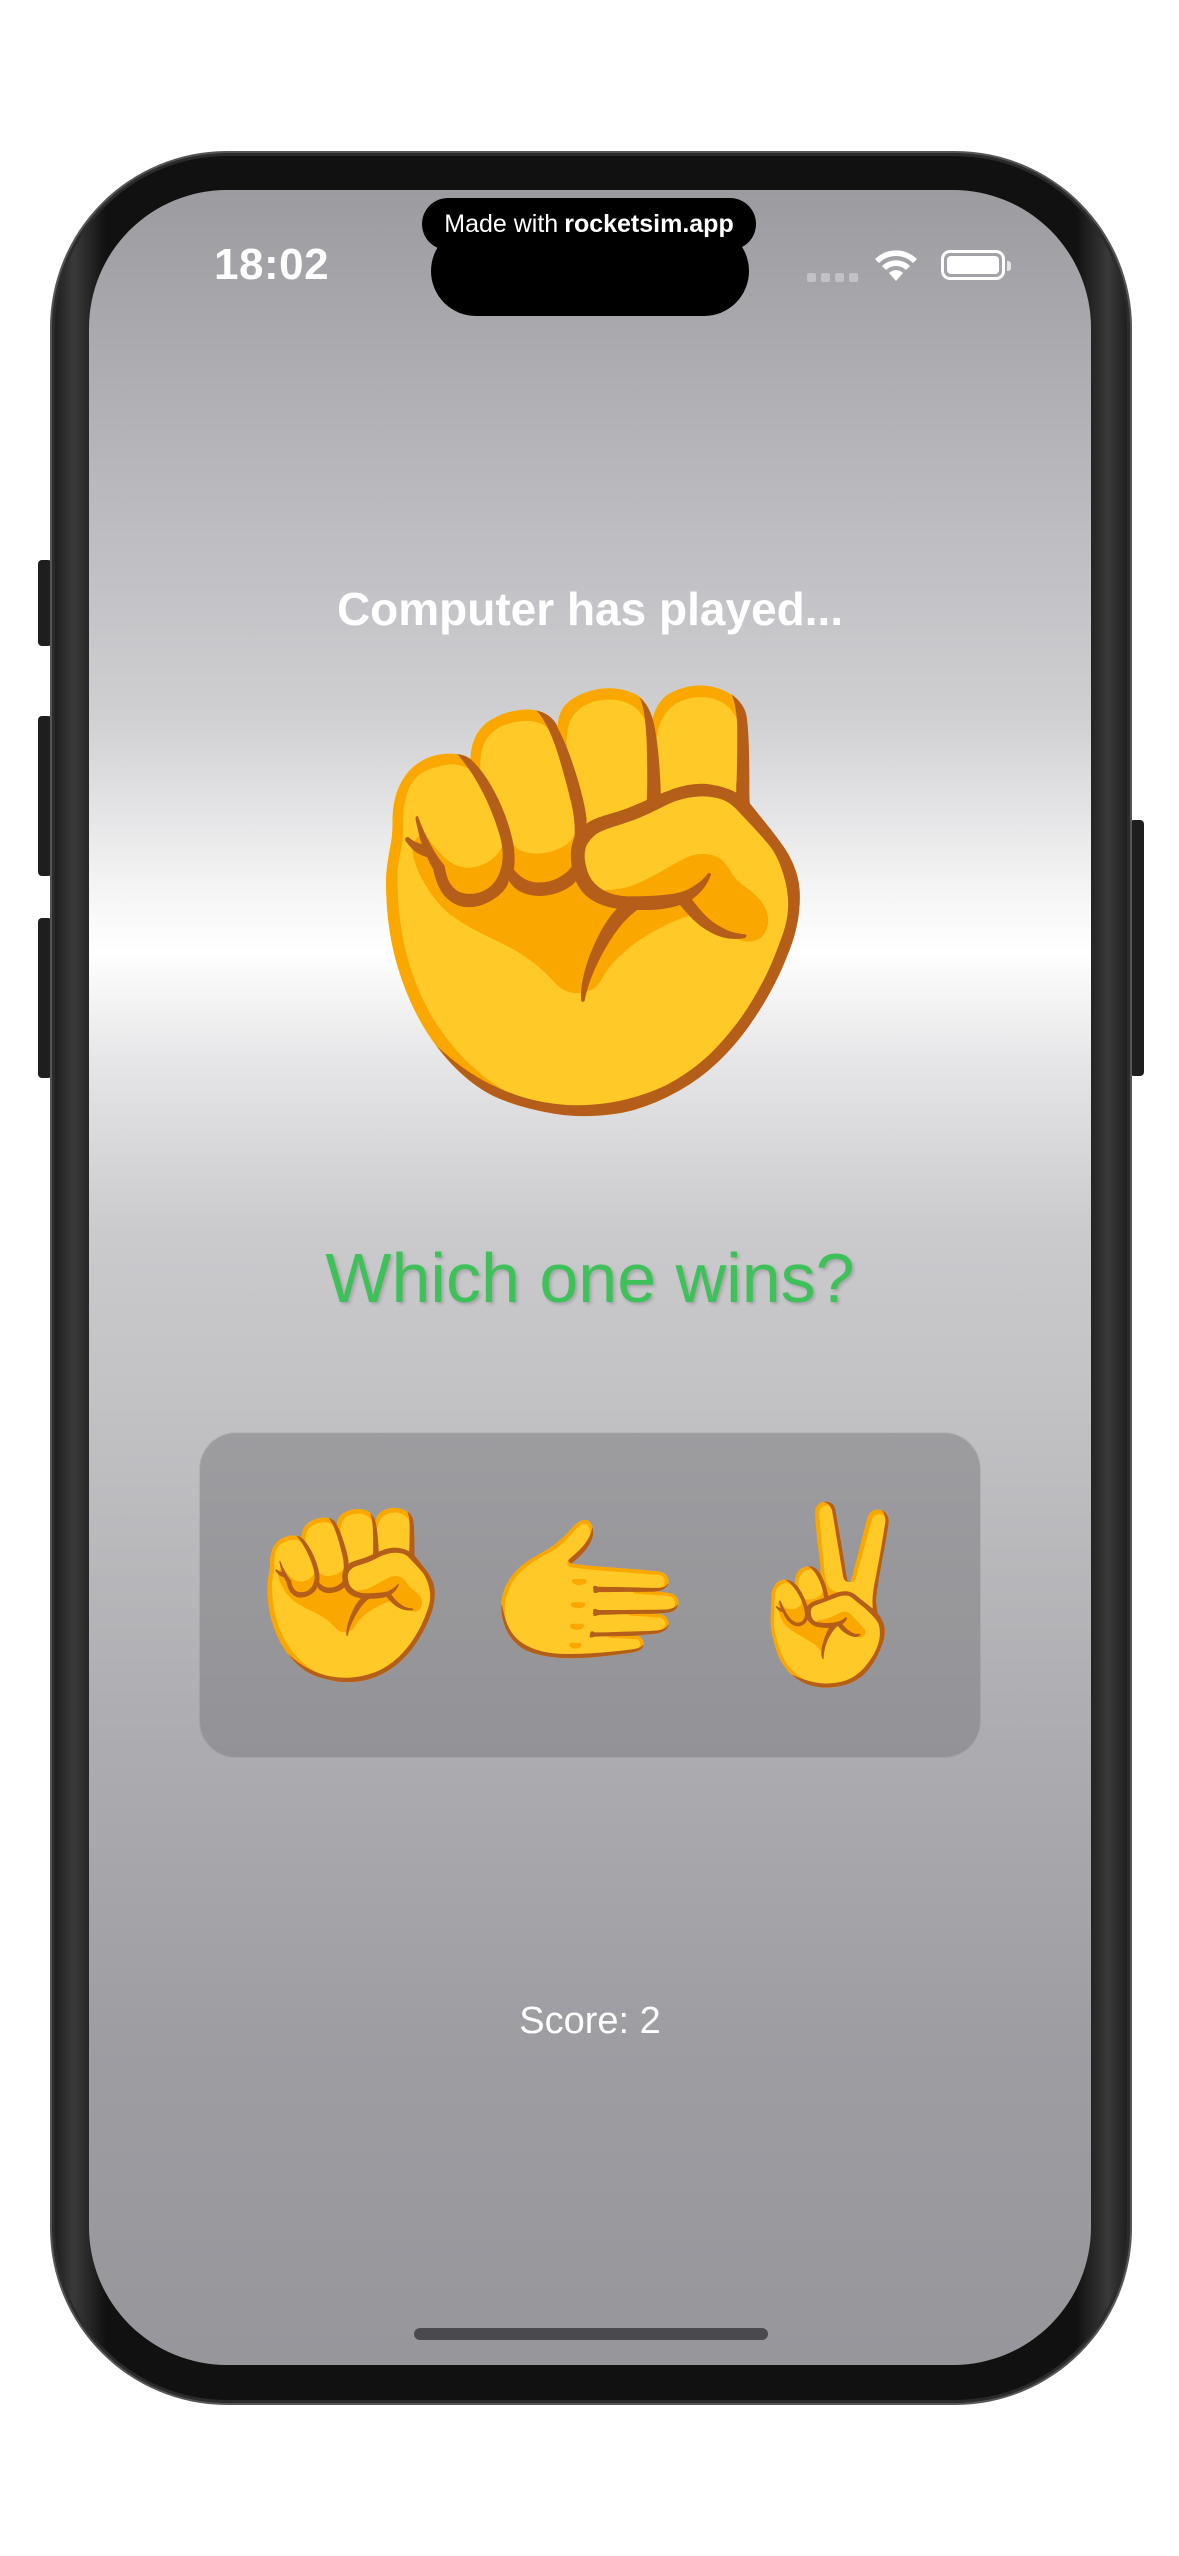 The image size is (1179, 2556). I want to click on volume-down-button, so click(45, 998).